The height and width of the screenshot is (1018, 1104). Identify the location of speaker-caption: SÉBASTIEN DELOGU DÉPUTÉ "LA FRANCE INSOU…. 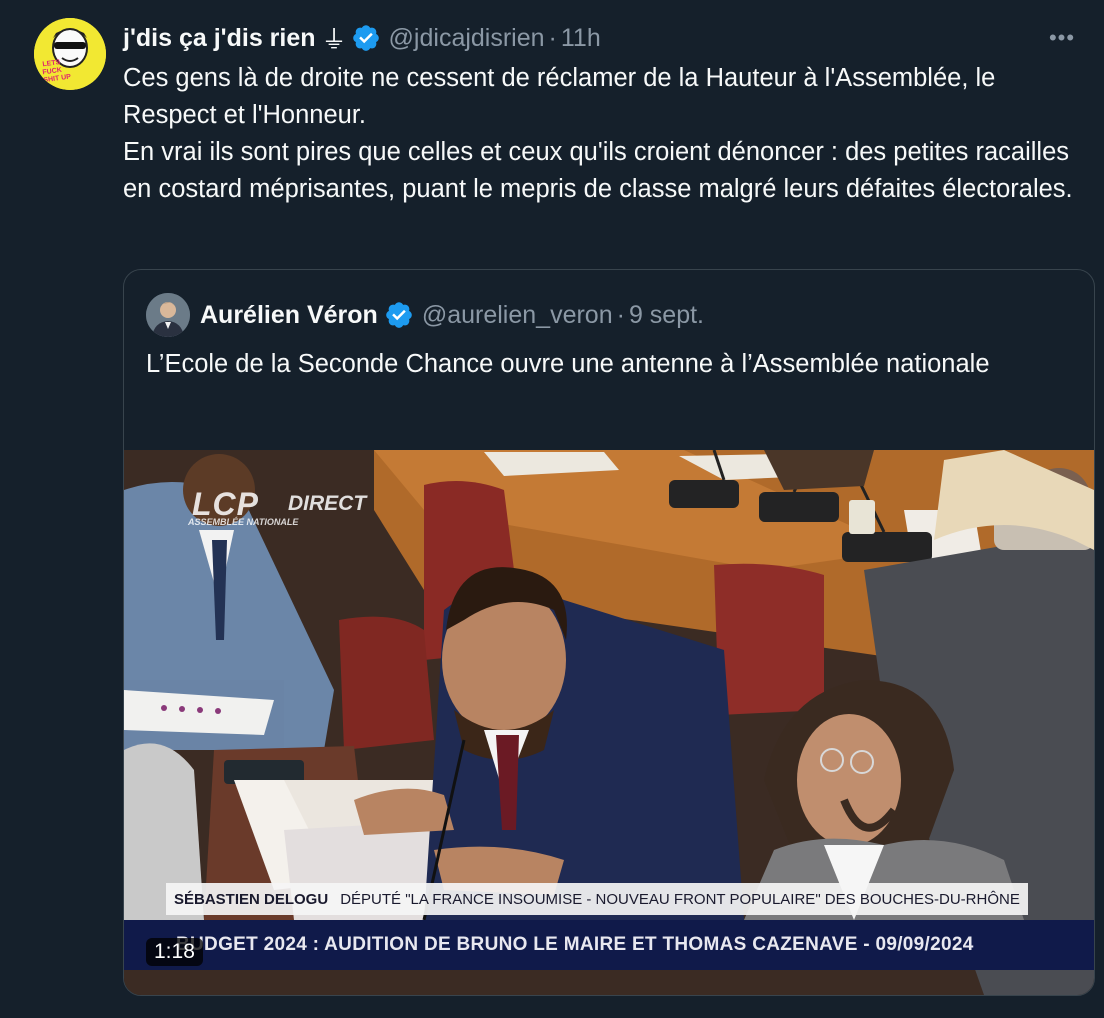
(597, 899).